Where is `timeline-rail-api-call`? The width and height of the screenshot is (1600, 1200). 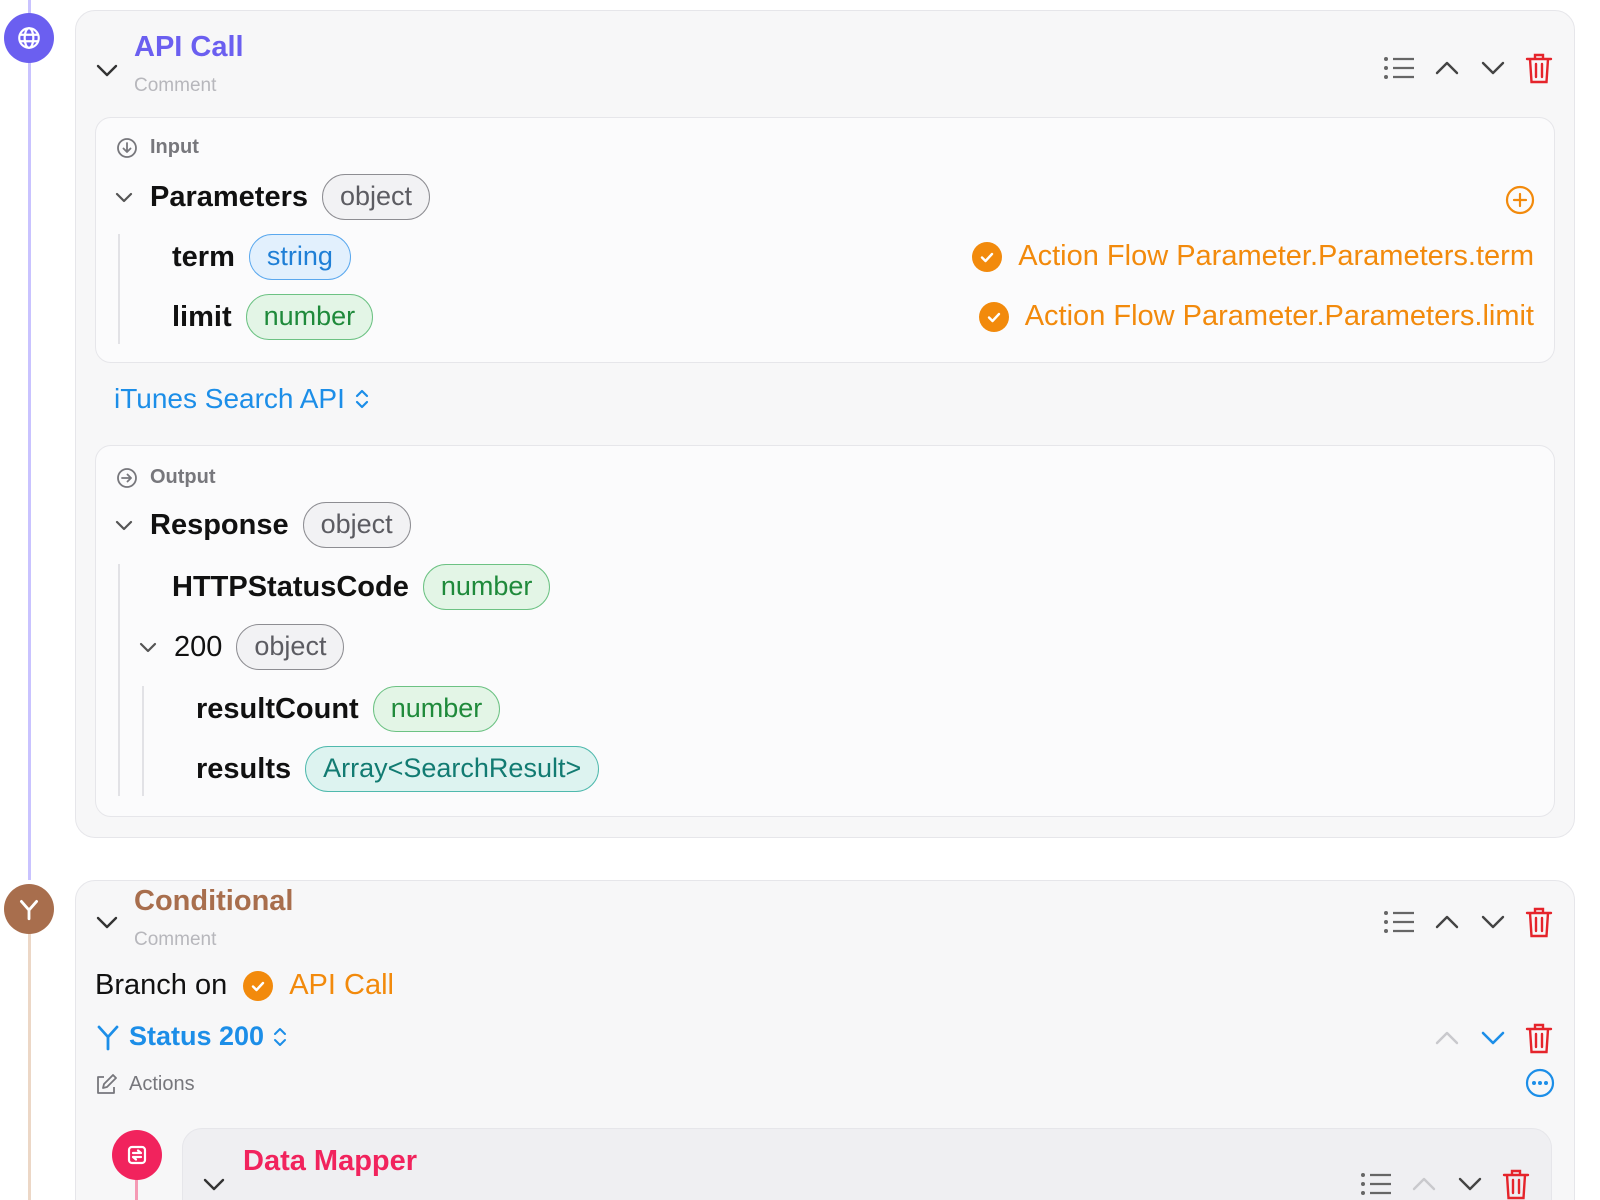
timeline-rail-api-call is located at coordinates (29, 440).